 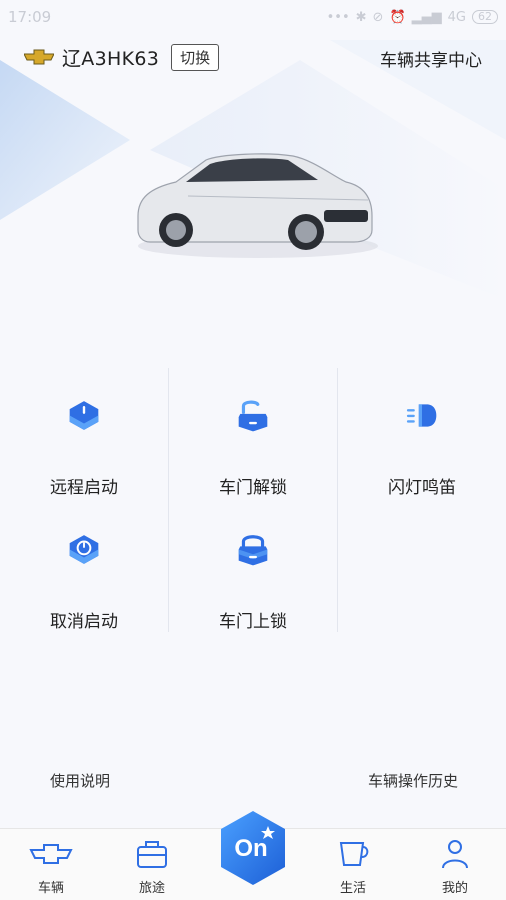 What do you see at coordinates (338, 17) in the screenshot?
I see `dots-icon: •••` at bounding box center [338, 17].